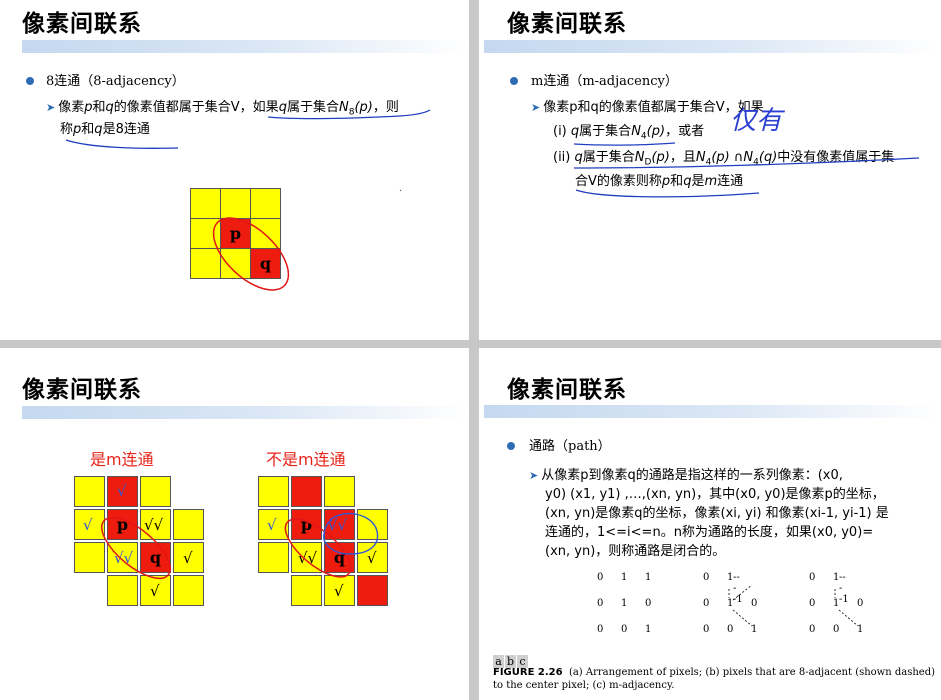 The image size is (941, 700). I want to click on circle-annotations, so click(331, 545).